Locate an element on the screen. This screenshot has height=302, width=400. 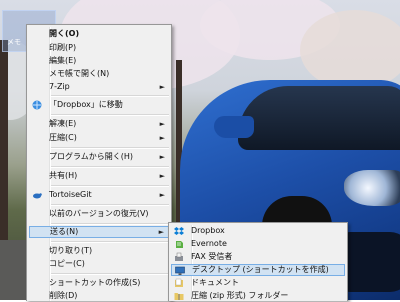
menu-item-send-to: 送る(N) ► is located at coordinates (99, 232).